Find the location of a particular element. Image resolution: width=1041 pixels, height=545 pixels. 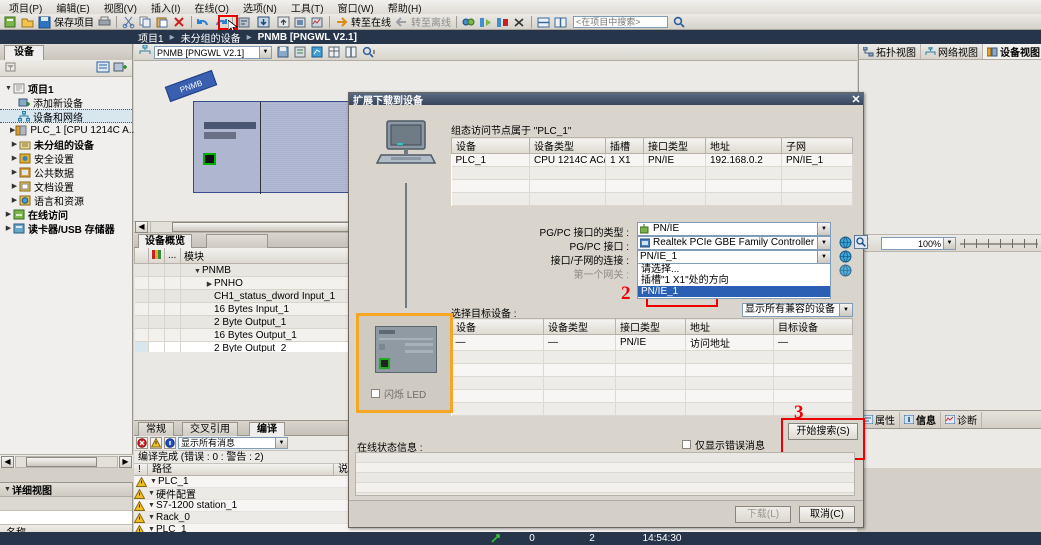

save-view-icon is located at coordinates (283, 52).